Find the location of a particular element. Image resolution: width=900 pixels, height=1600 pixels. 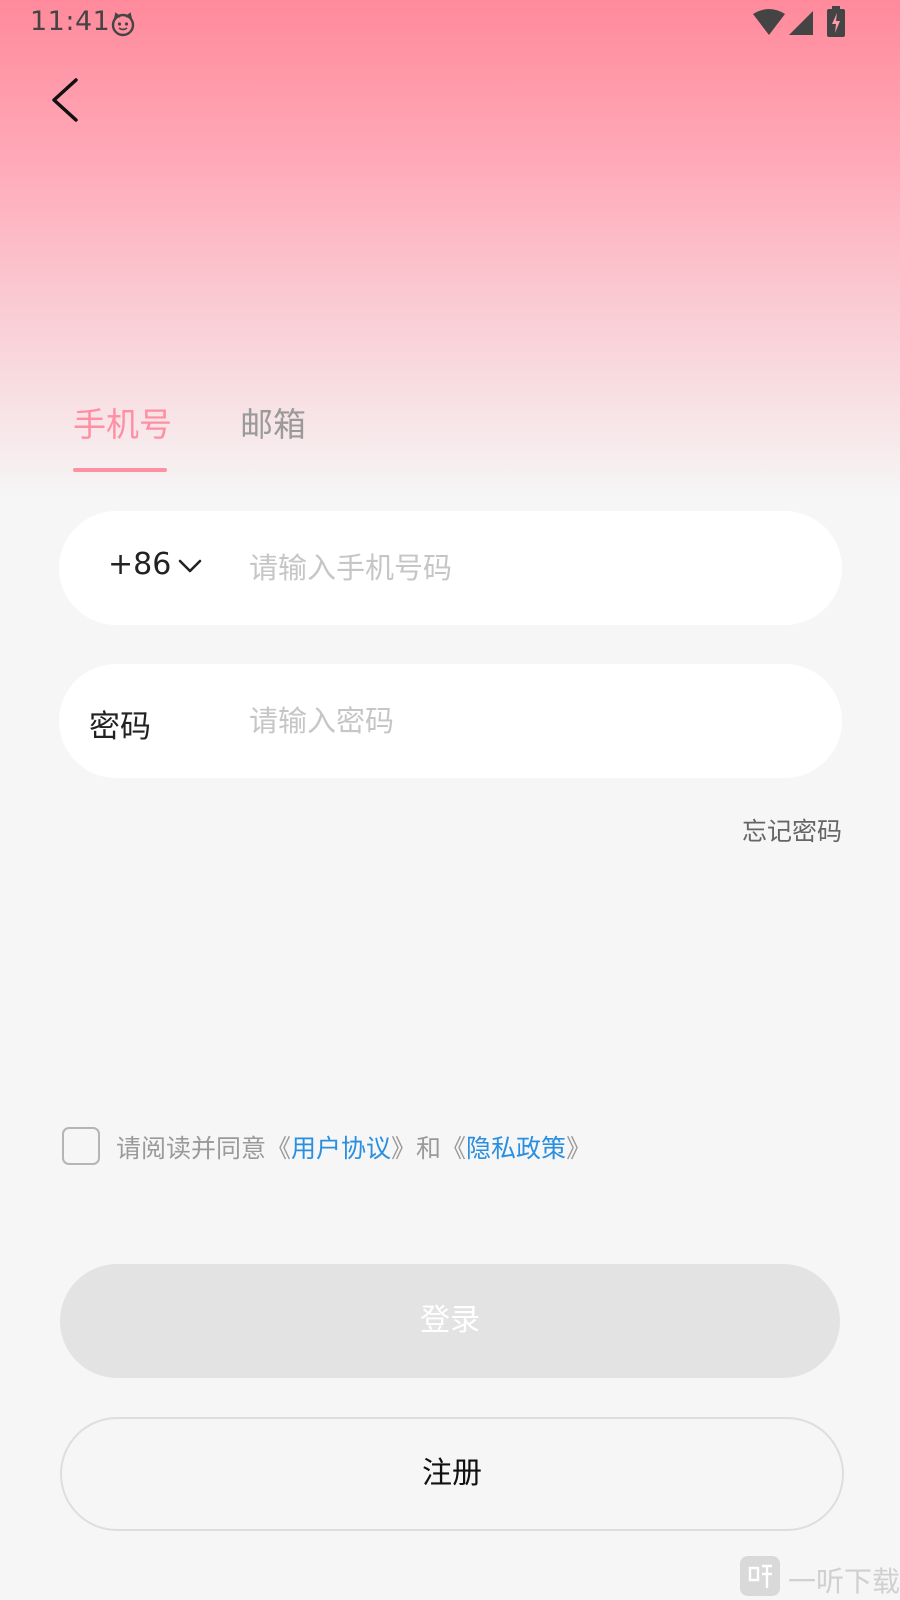

password-label: 密码 is located at coordinates (120, 727).